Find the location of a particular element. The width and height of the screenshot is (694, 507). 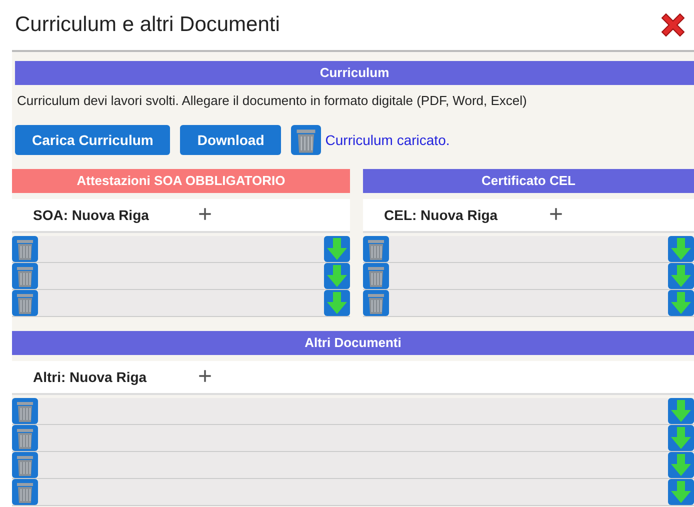

section-header: Attestazioni SOA OBBLIGATORIO is located at coordinates (181, 181).